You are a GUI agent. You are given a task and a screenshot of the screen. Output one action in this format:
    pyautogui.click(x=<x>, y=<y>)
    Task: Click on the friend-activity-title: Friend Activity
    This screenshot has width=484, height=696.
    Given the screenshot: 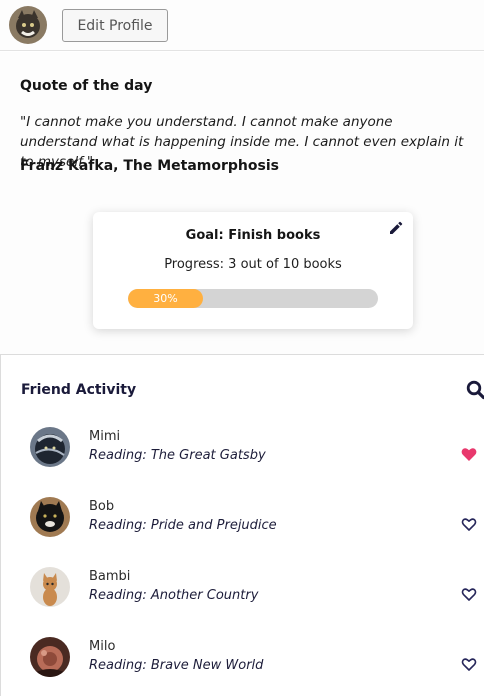 What is the action you would take?
    pyautogui.click(x=79, y=390)
    